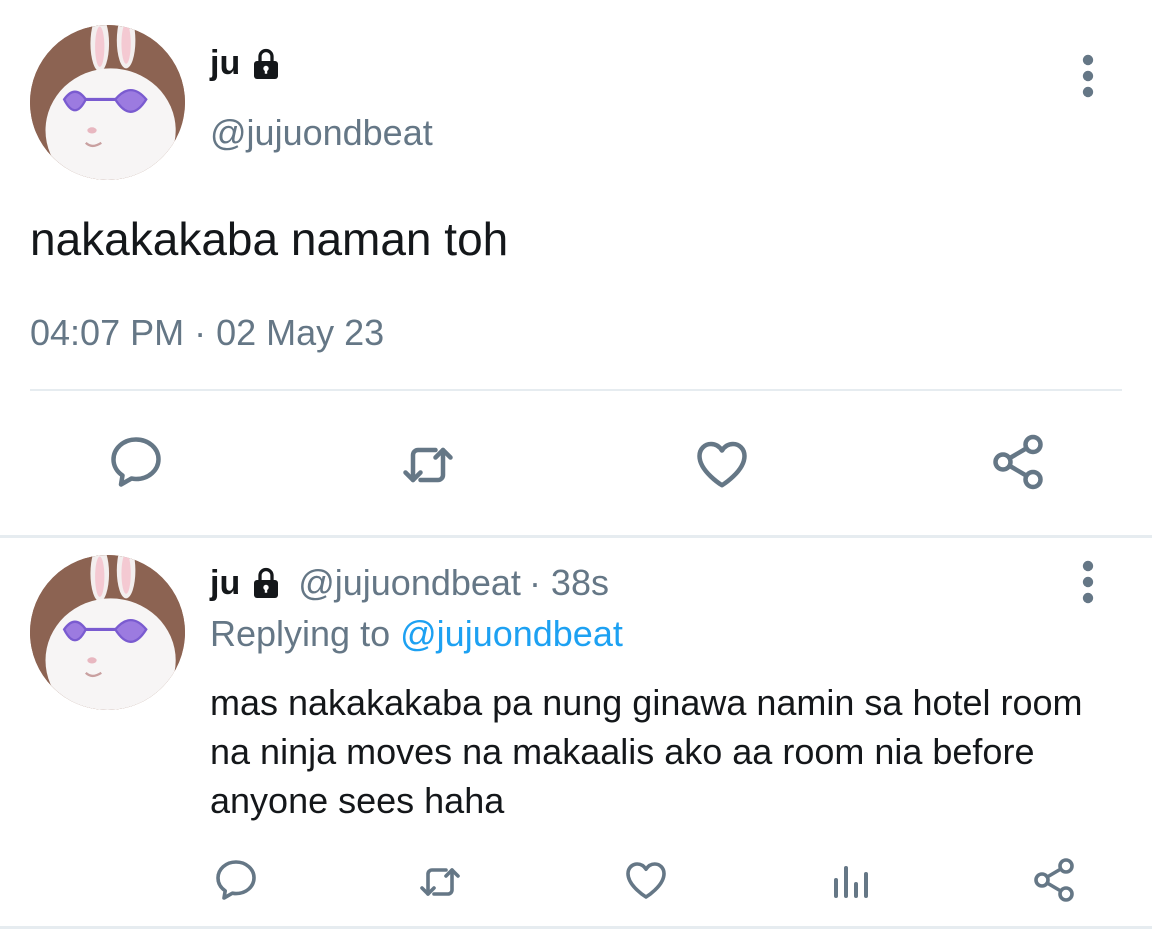 The image size is (1152, 930). What do you see at coordinates (576, 390) in the screenshot?
I see `divider` at bounding box center [576, 390].